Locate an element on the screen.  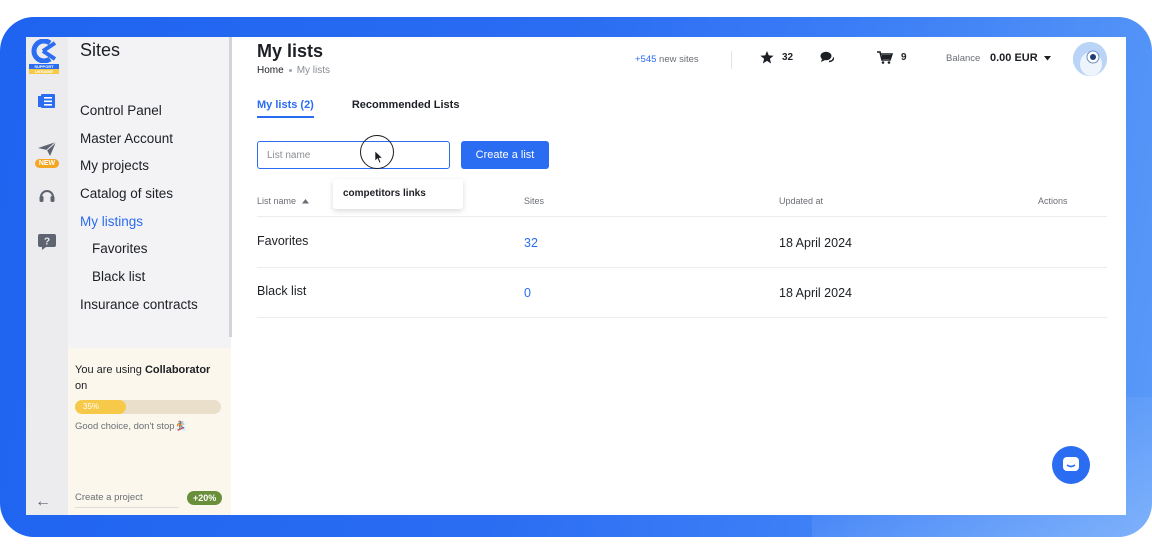
question-icon: ? is located at coordinates (47, 242).